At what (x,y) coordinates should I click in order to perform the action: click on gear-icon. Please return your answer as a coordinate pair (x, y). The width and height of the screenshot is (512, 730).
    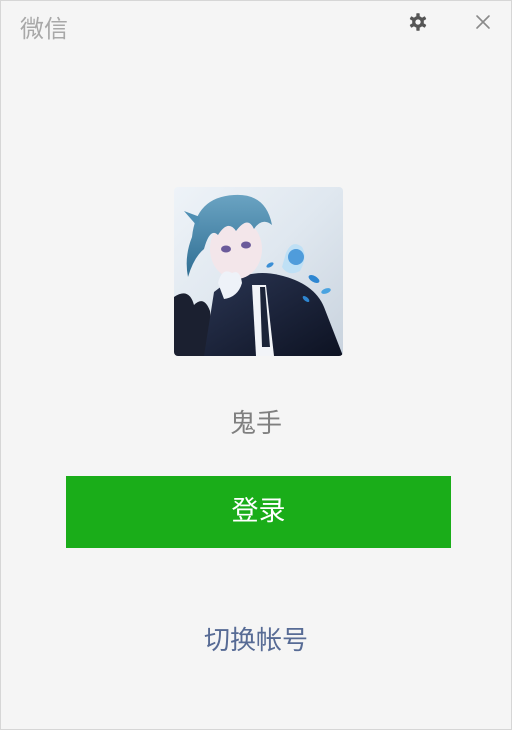
    Looking at the image, I should click on (418, 24).